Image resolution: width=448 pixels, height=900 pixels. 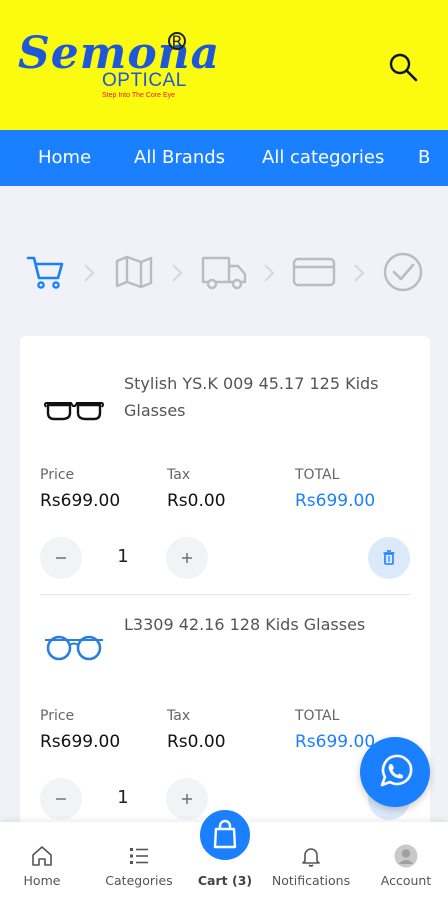 I want to click on bottom-nav-categories: Categories, so click(x=139, y=861).